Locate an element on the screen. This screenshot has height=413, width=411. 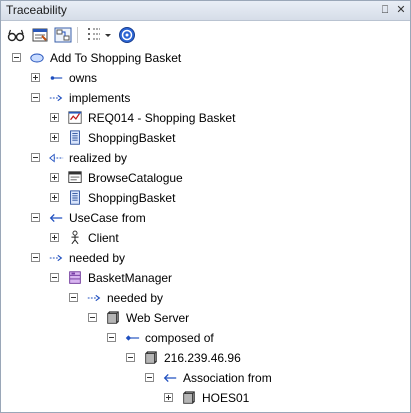
tree-row: Web Server is located at coordinates (243, 318).